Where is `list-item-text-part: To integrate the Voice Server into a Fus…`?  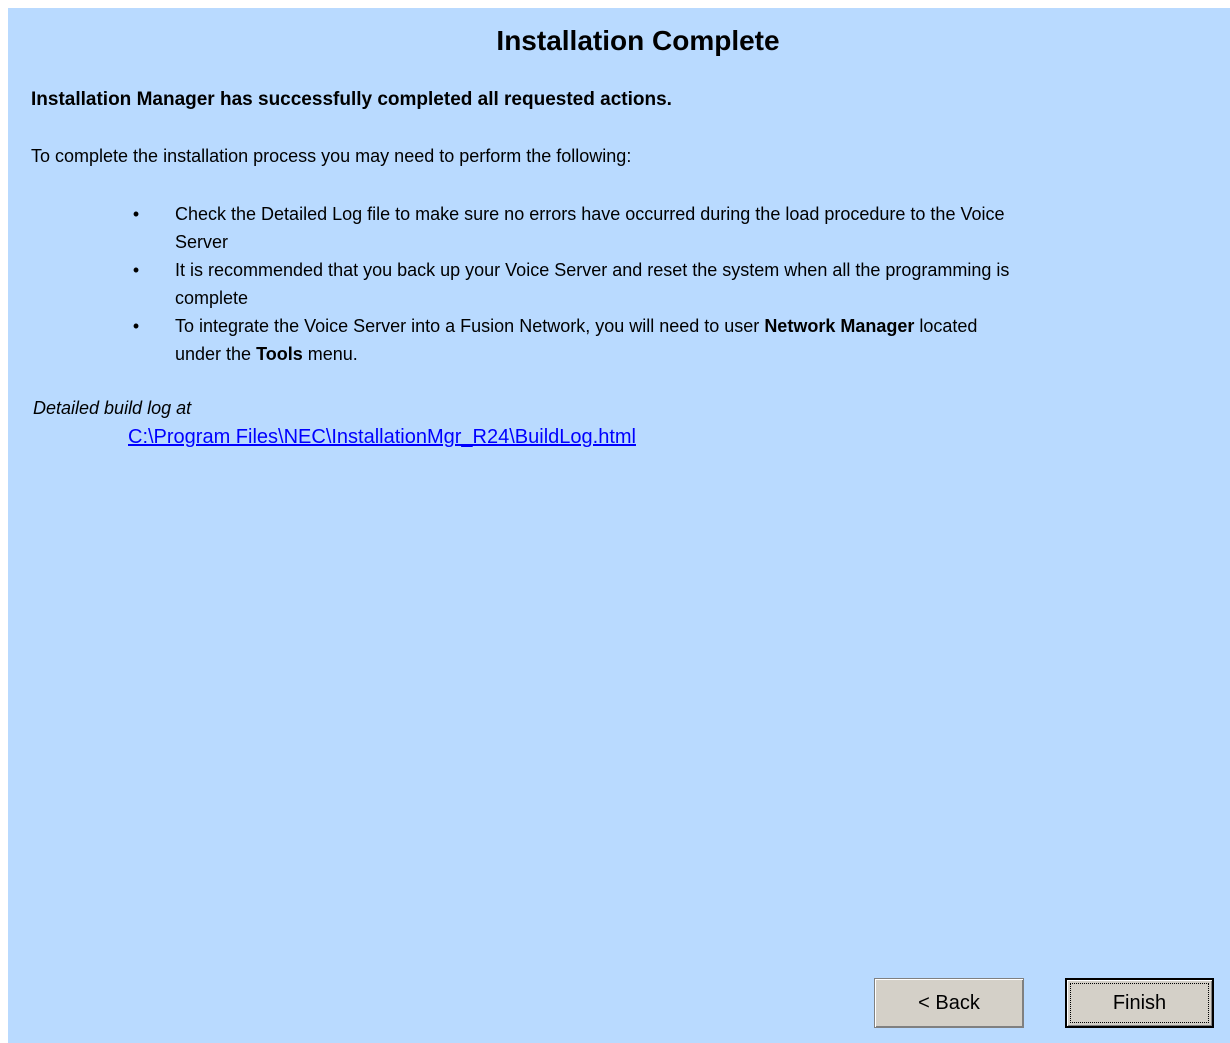 list-item-text-part: To integrate the Voice Server into a Fus… is located at coordinates (470, 326).